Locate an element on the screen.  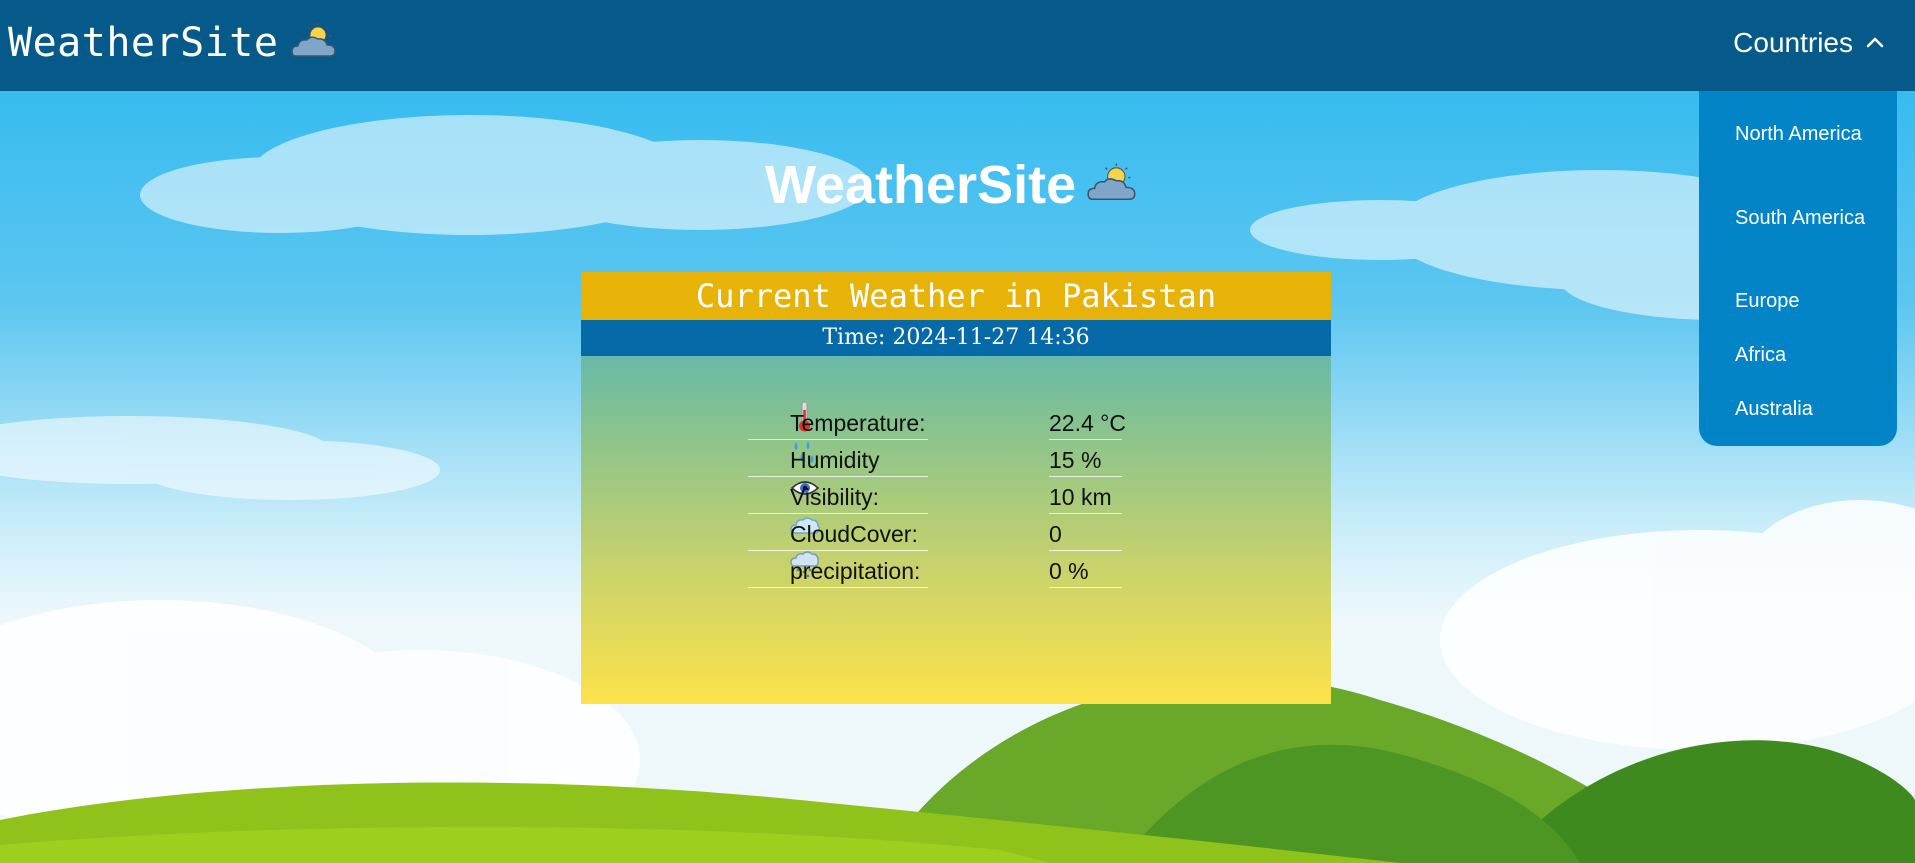
brand-name: WeatherSite is located at coordinates (143, 43).